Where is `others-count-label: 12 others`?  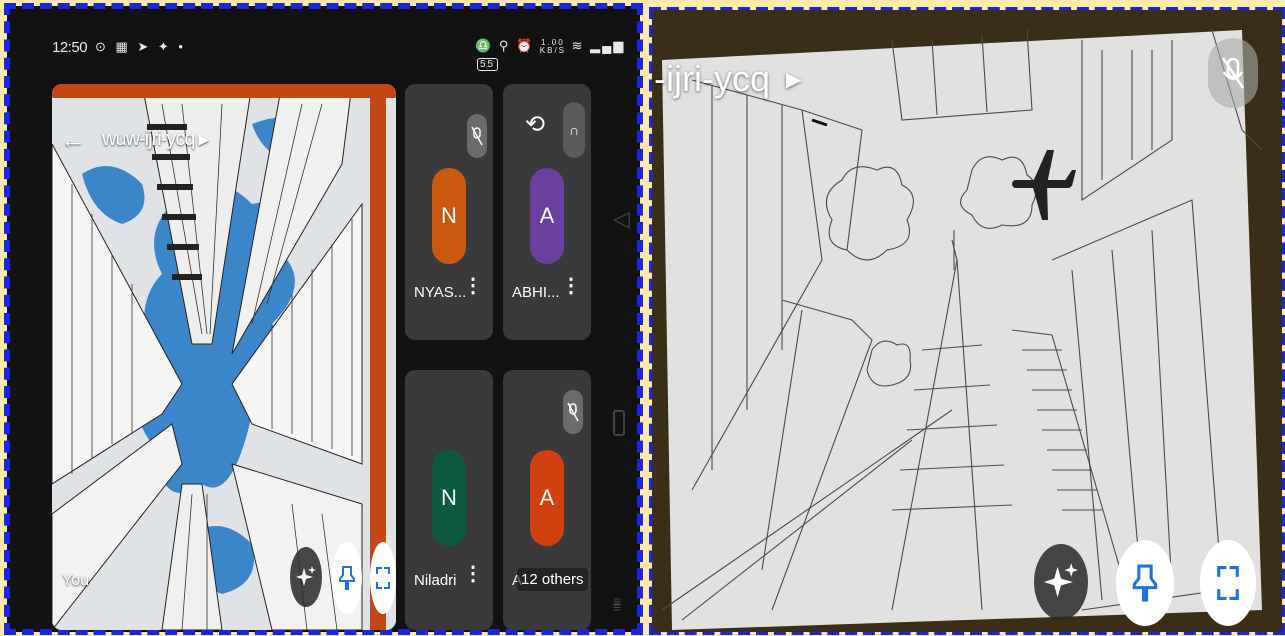
others-count-label: 12 others is located at coordinates (552, 579).